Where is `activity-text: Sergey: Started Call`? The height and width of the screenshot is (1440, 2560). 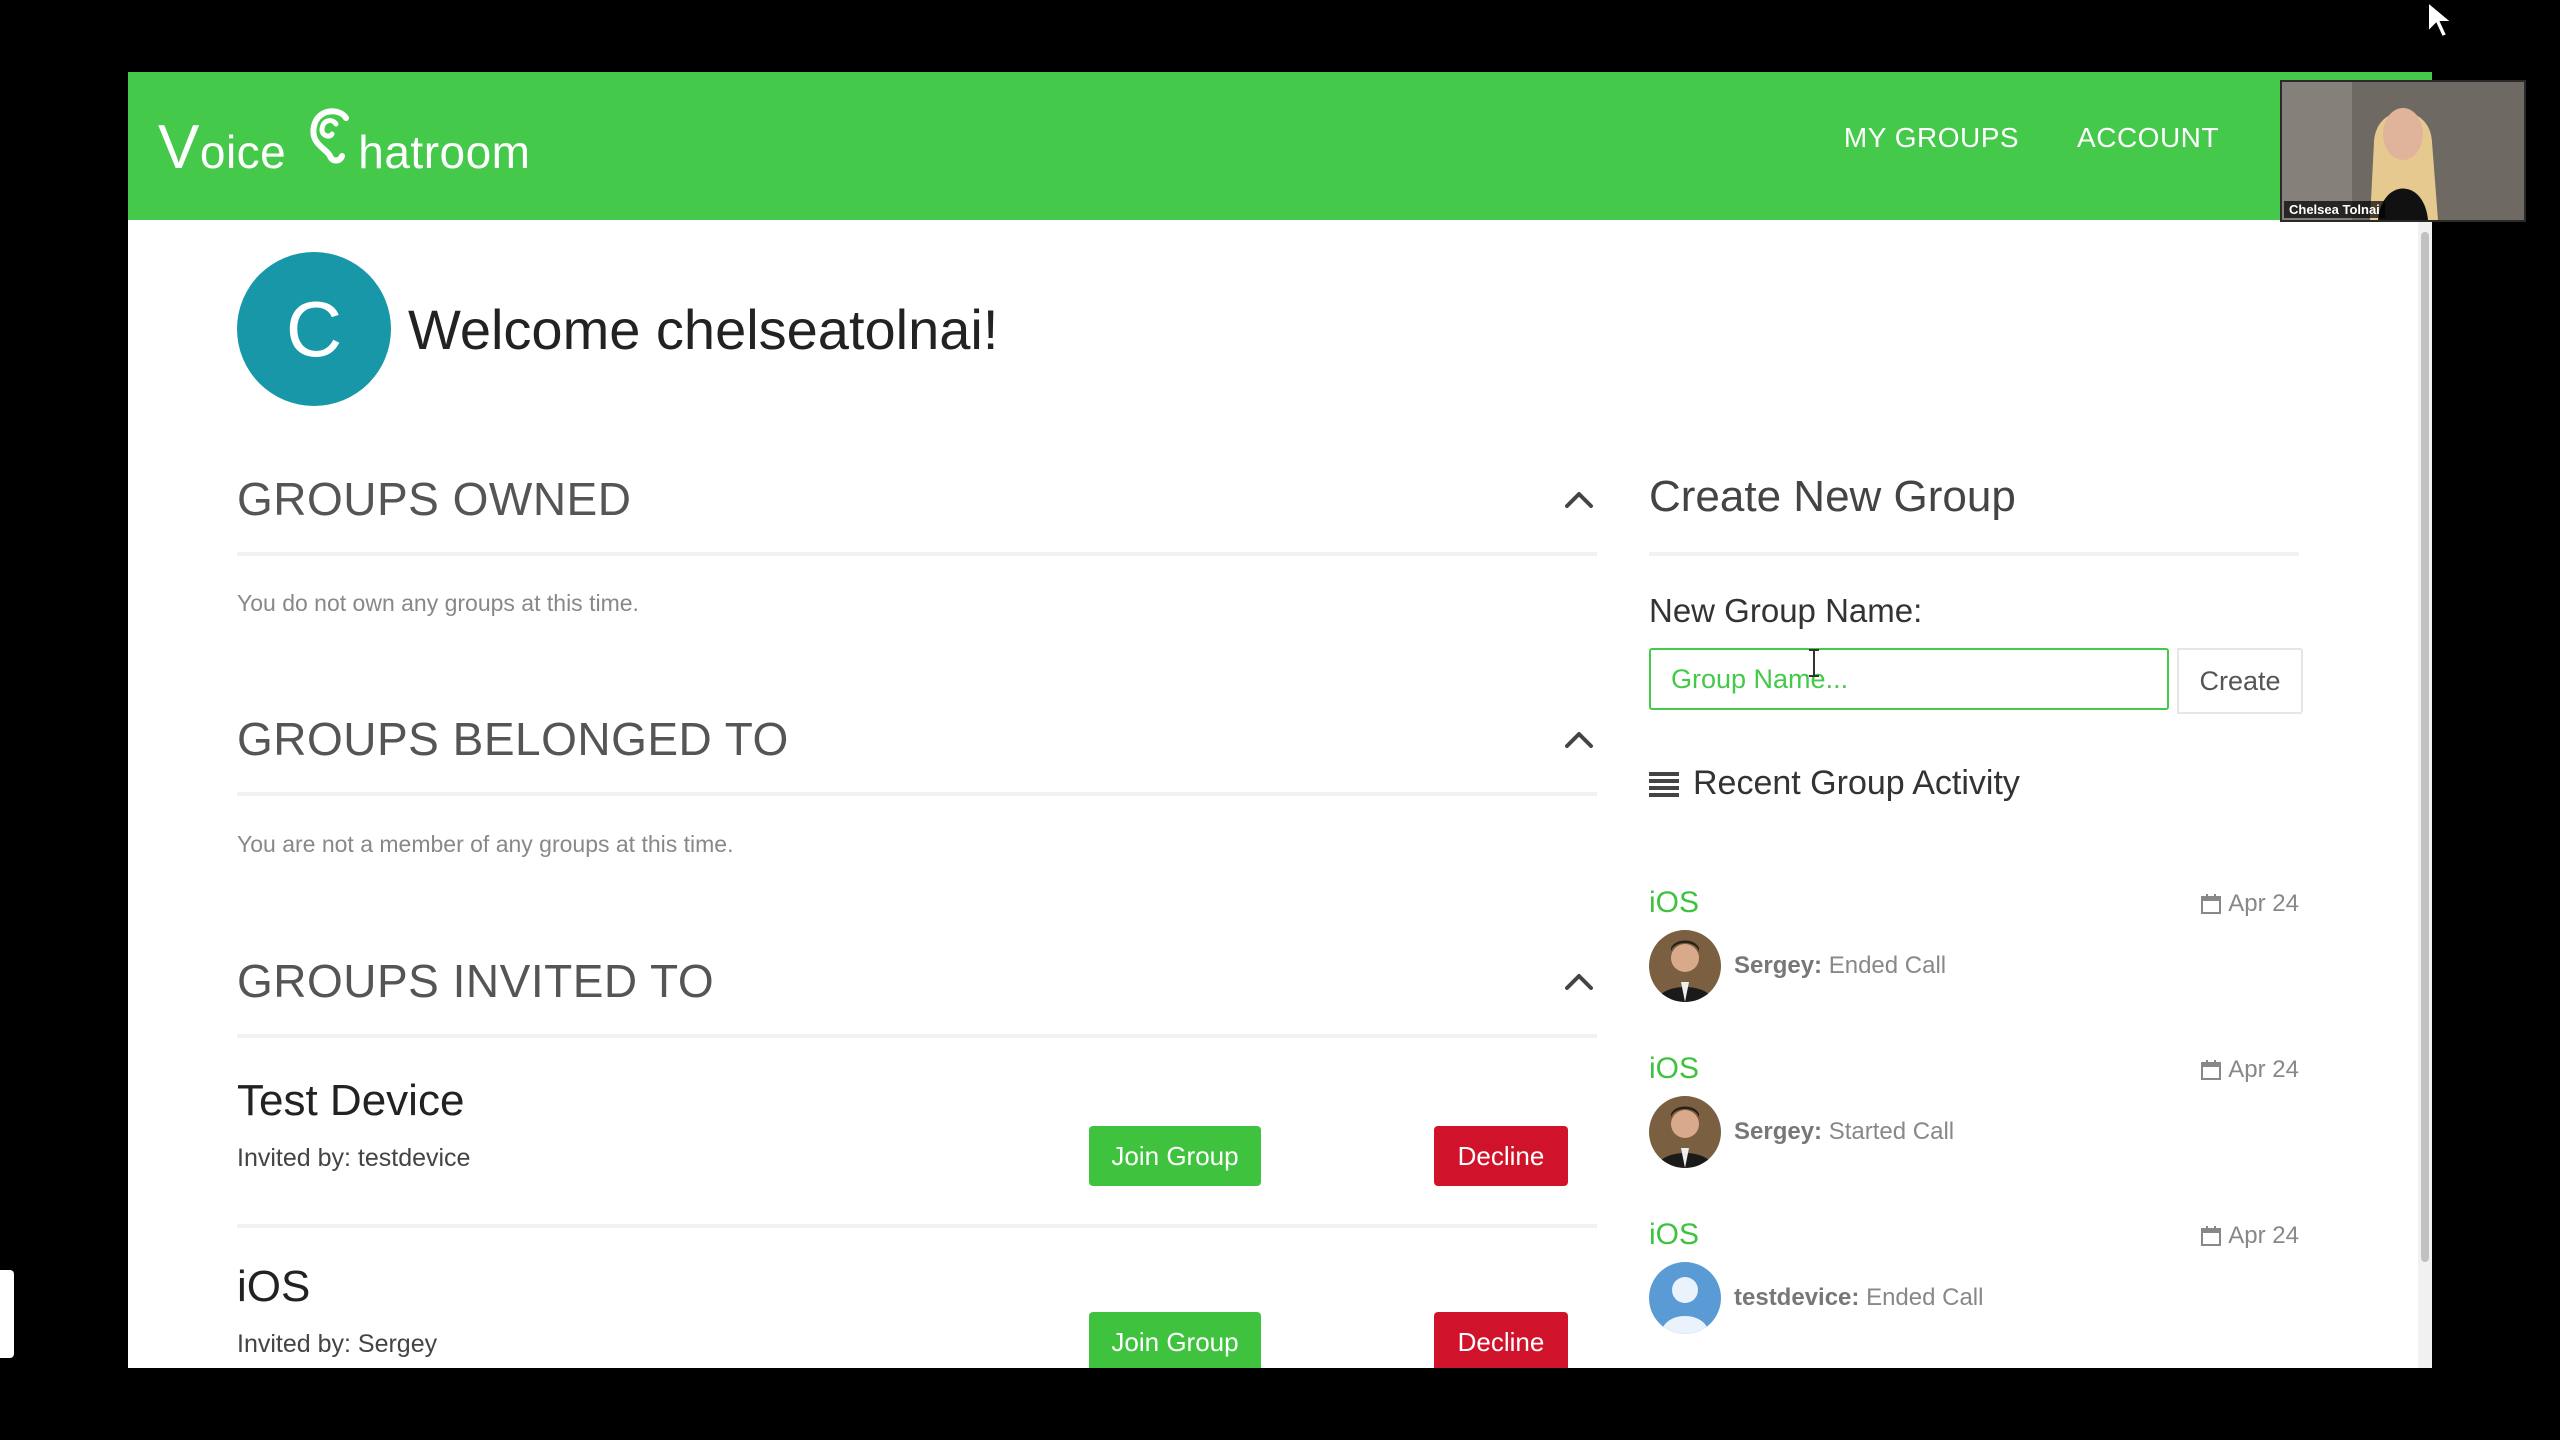
activity-text: Sergey: Started Call is located at coordinates (1844, 1132).